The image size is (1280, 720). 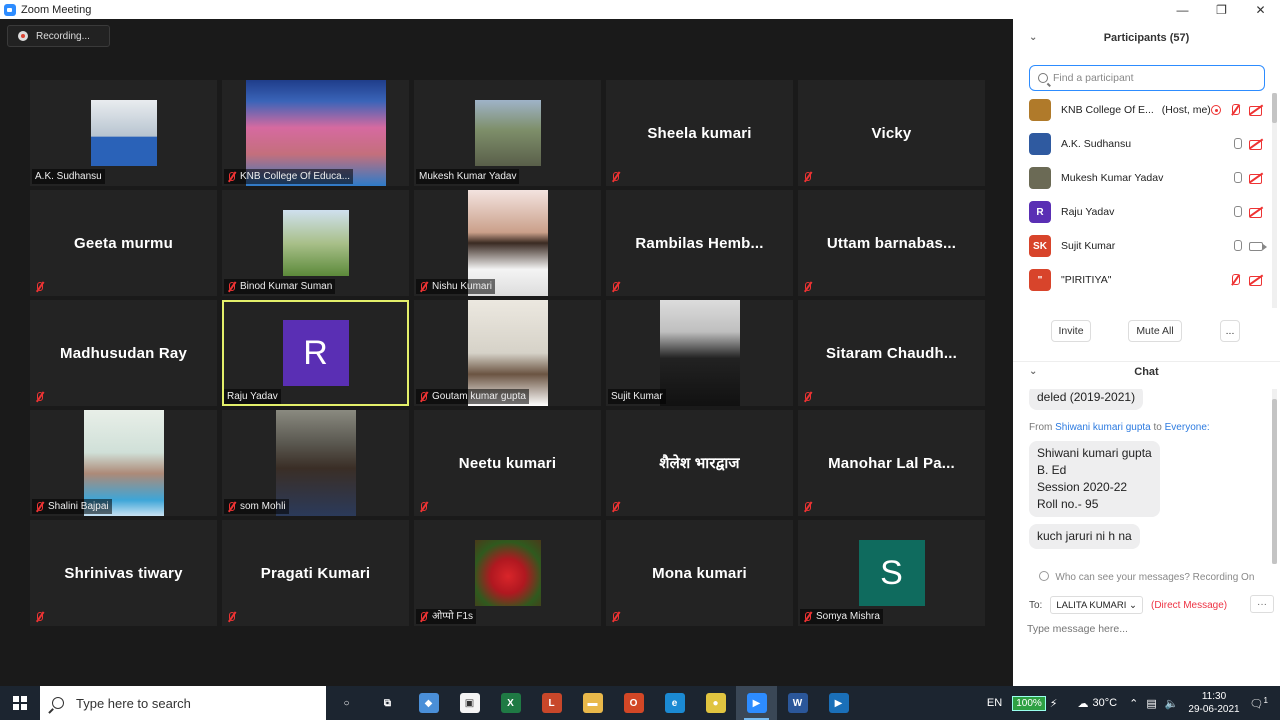 What do you see at coordinates (674, 703) in the screenshot?
I see `edge-taskbar-button: e` at bounding box center [674, 703].